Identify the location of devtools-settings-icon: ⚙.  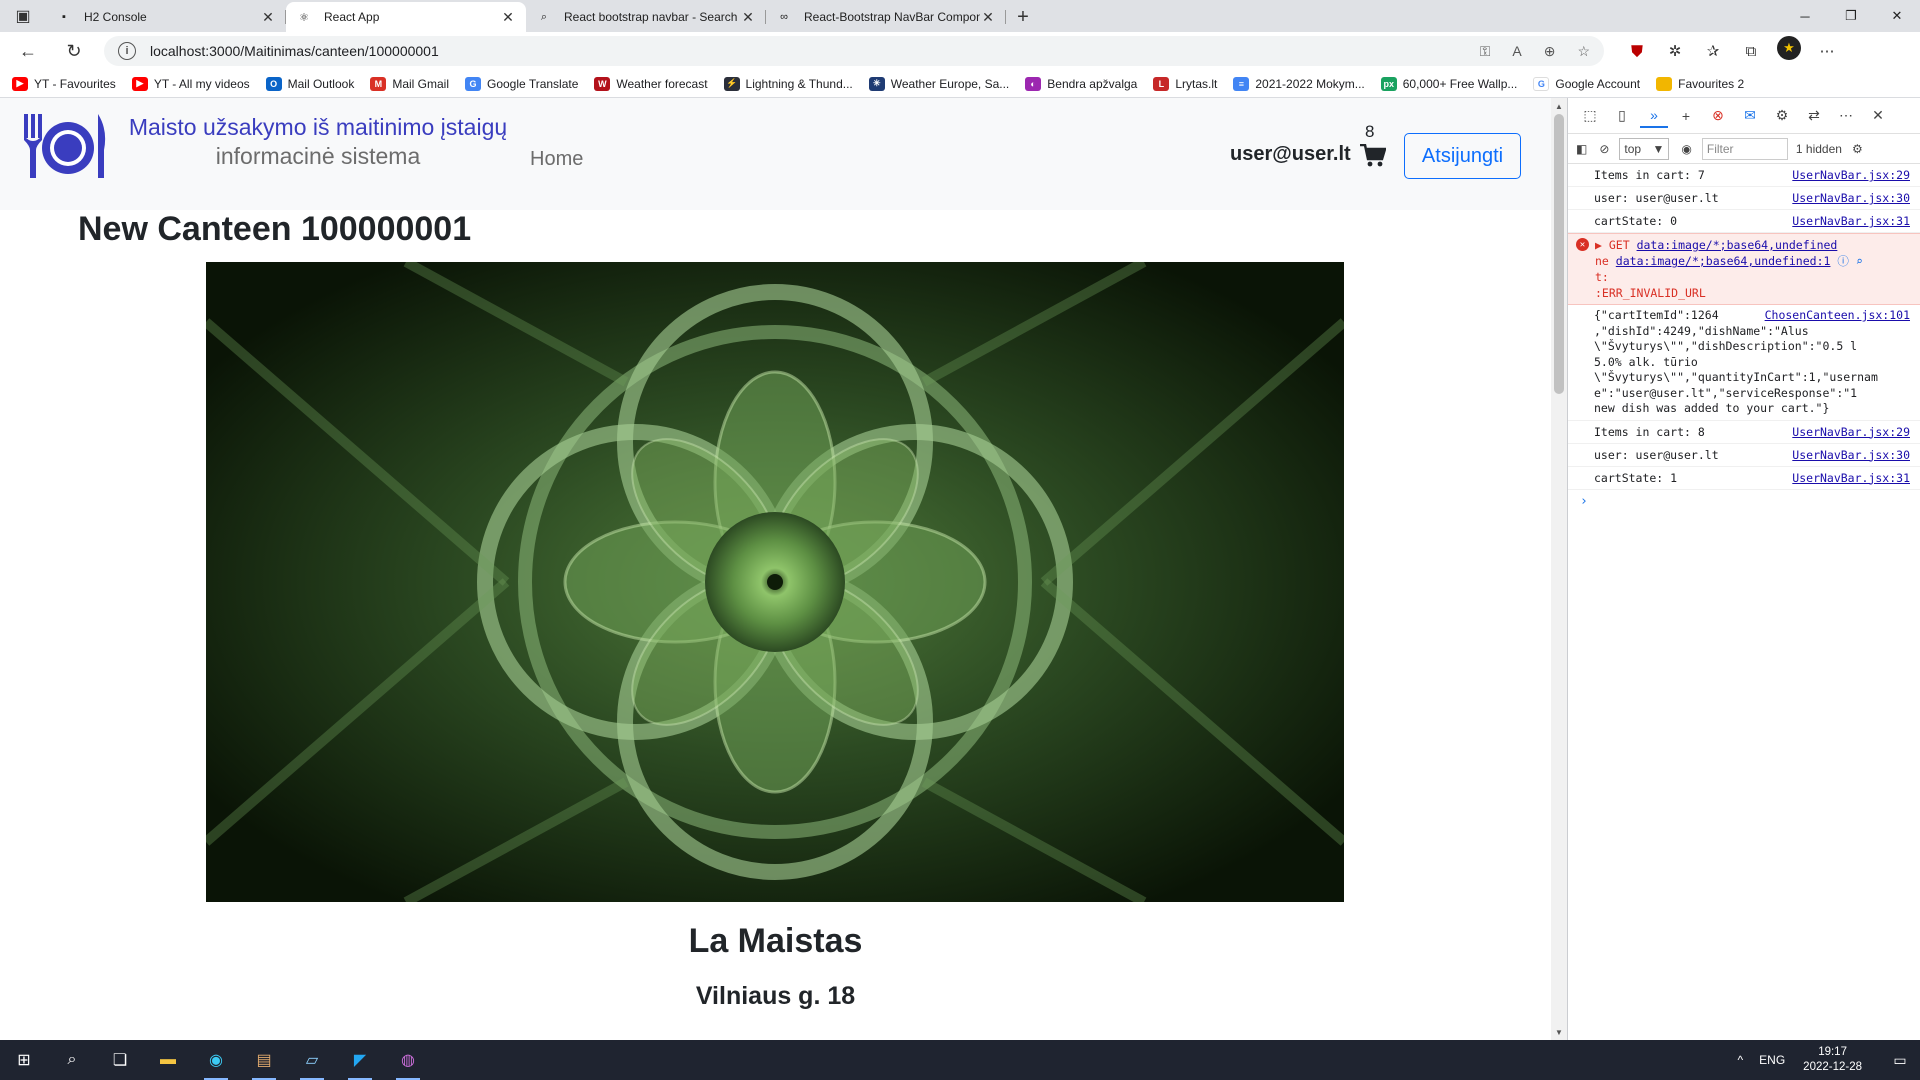
(1782, 116).